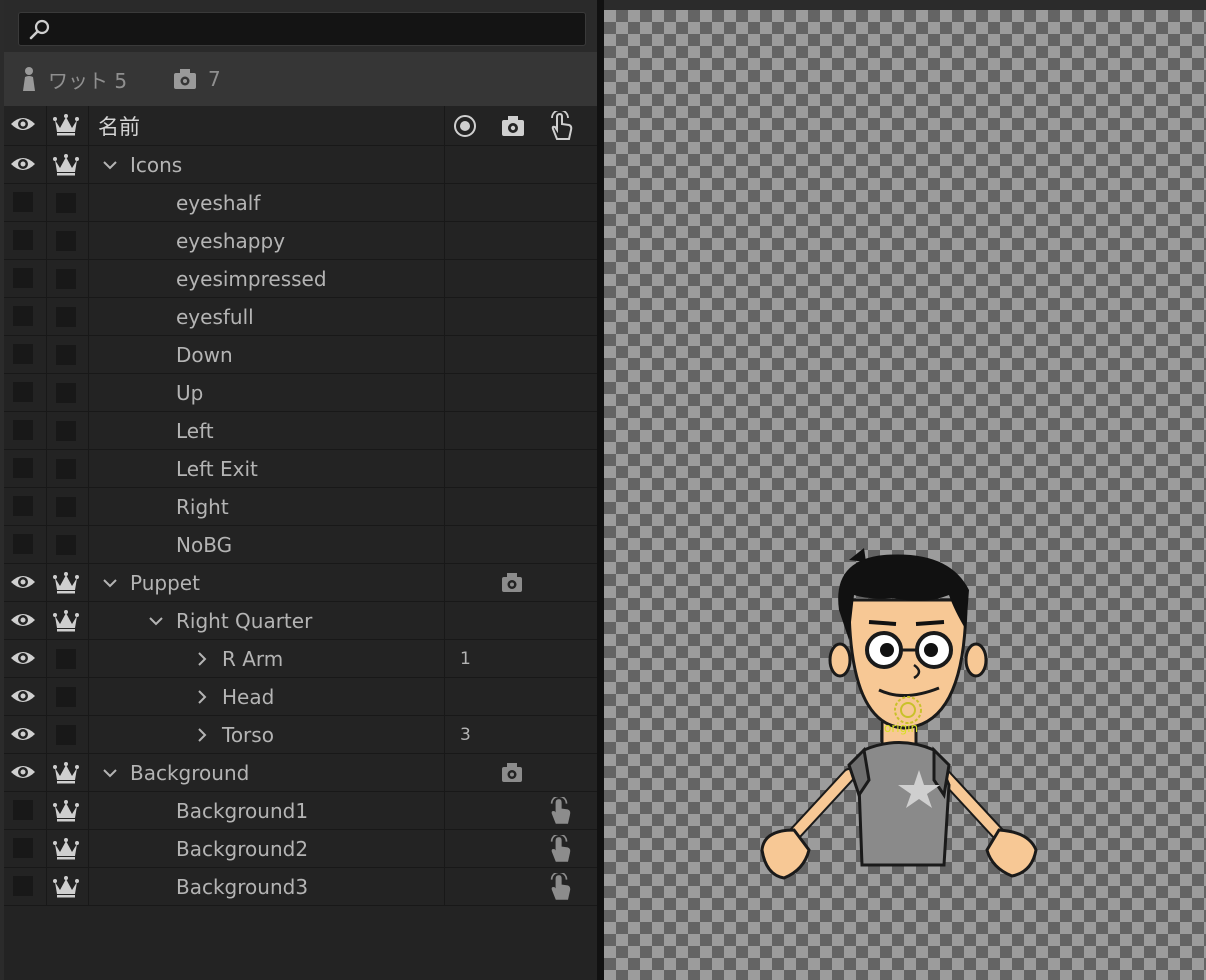 The image size is (1206, 980). Describe the element at coordinates (230, 620) in the screenshot. I see `layer-name: Right Quarter` at that location.